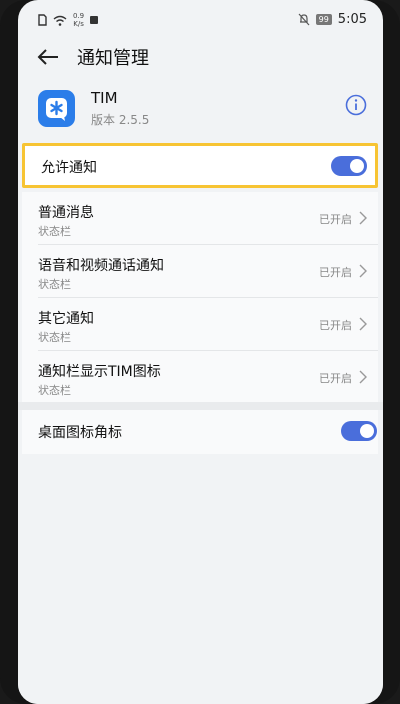 Image resolution: width=400 pixels, height=704 pixels. What do you see at coordinates (69, 168) in the screenshot?
I see `allow-notifications-label: 允许通知` at bounding box center [69, 168].